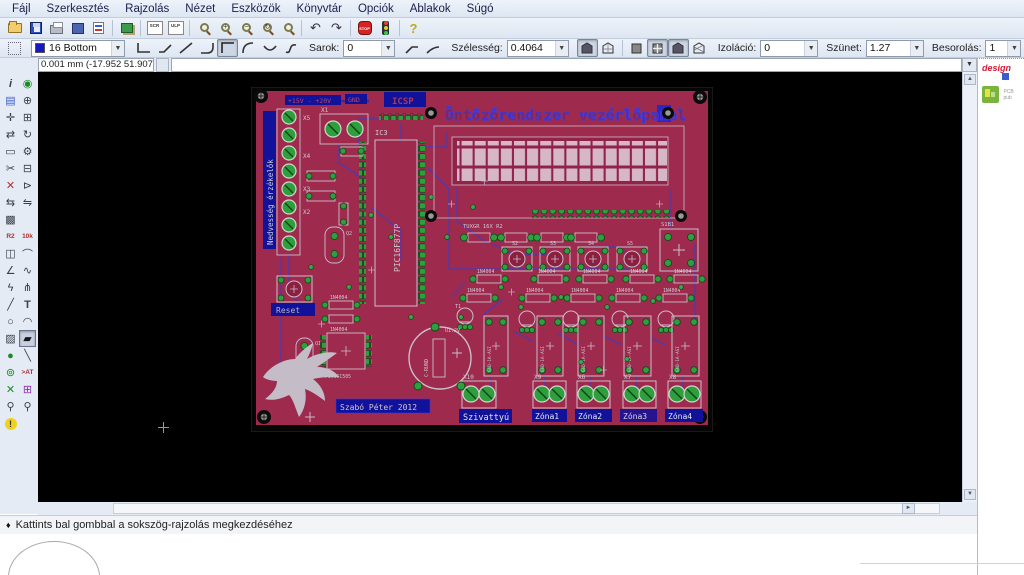  What do you see at coordinates (147, 9) in the screenshot?
I see `menu-draw: Rajzolás` at bounding box center [147, 9].